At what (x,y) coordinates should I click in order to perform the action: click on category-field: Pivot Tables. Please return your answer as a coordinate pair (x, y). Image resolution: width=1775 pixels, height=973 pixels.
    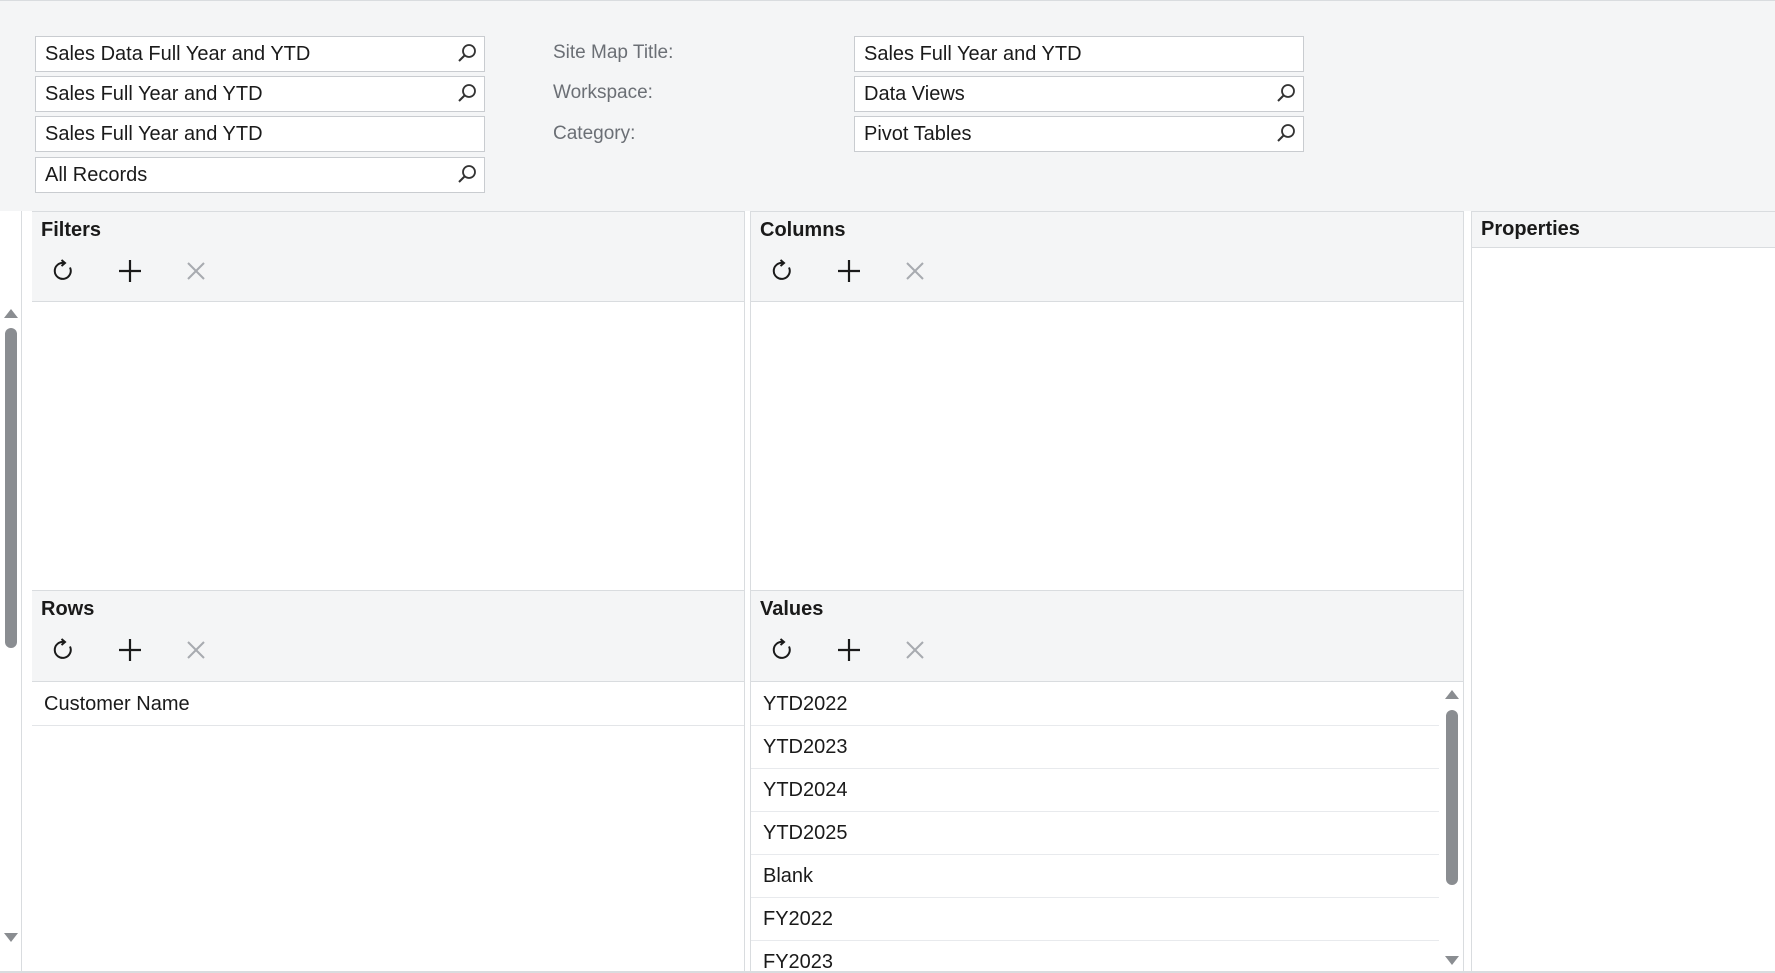
    Looking at the image, I should click on (1079, 134).